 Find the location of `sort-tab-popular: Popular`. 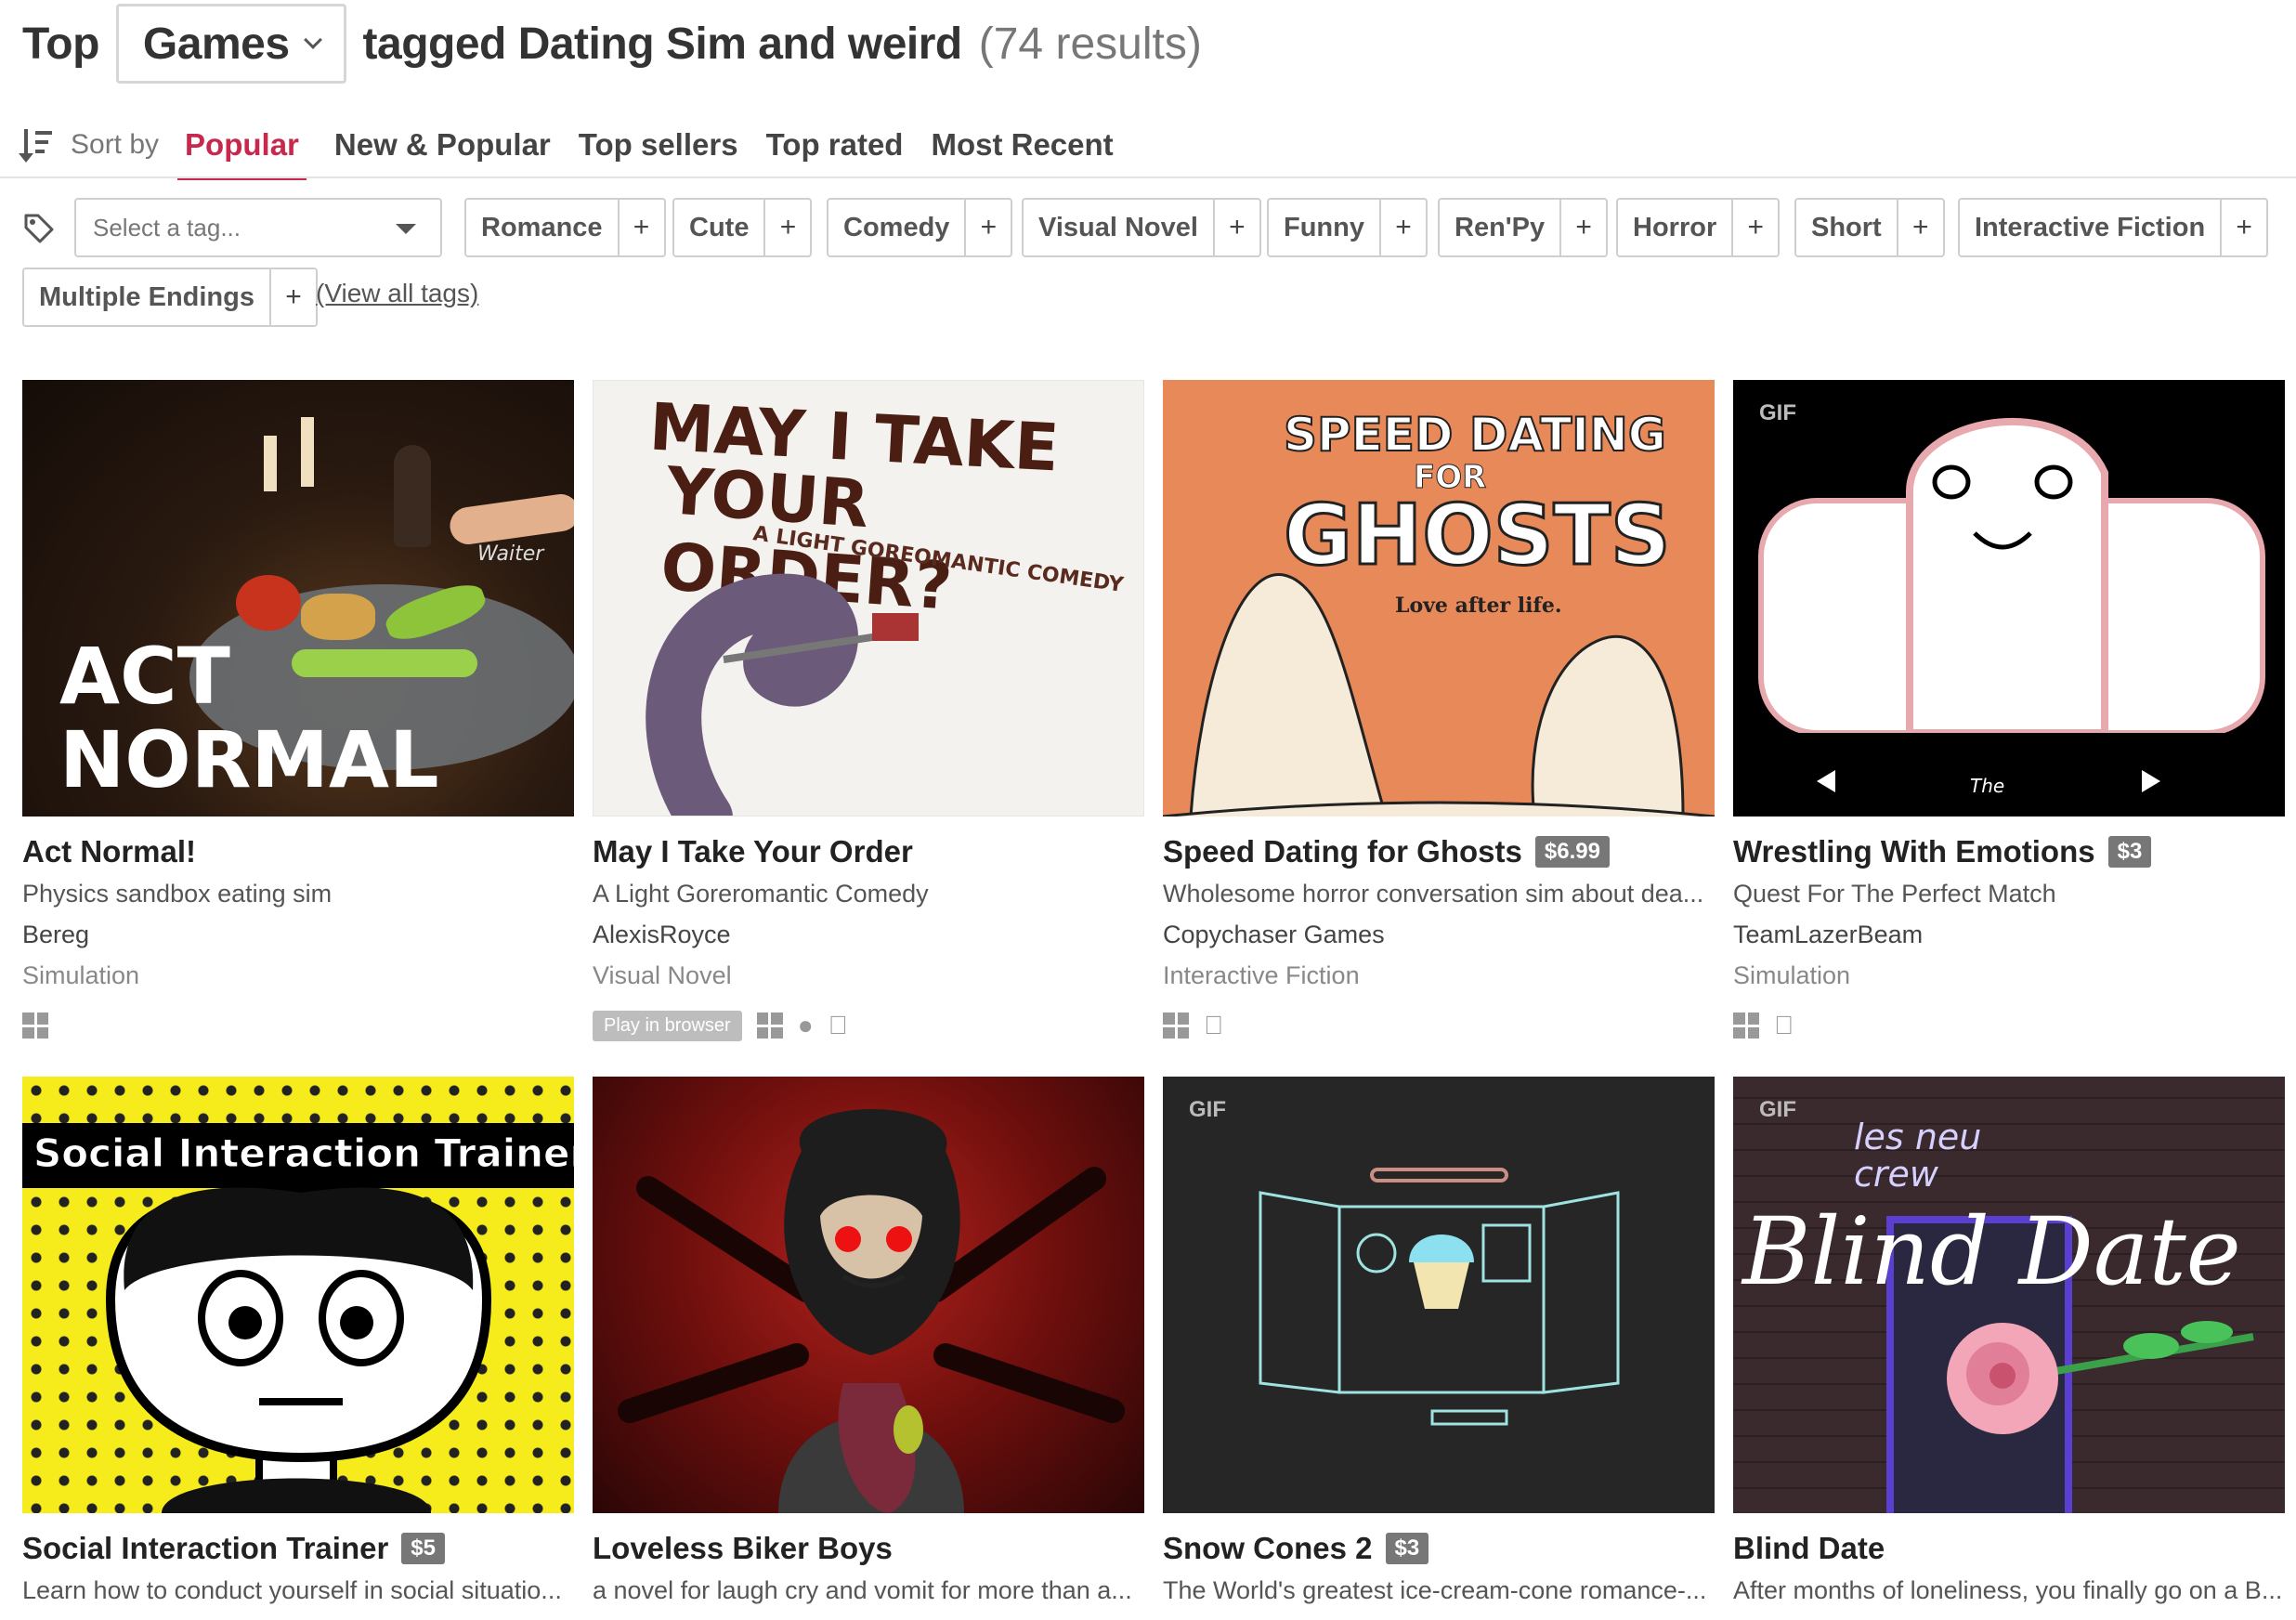

sort-tab-popular: Popular is located at coordinates (242, 145).